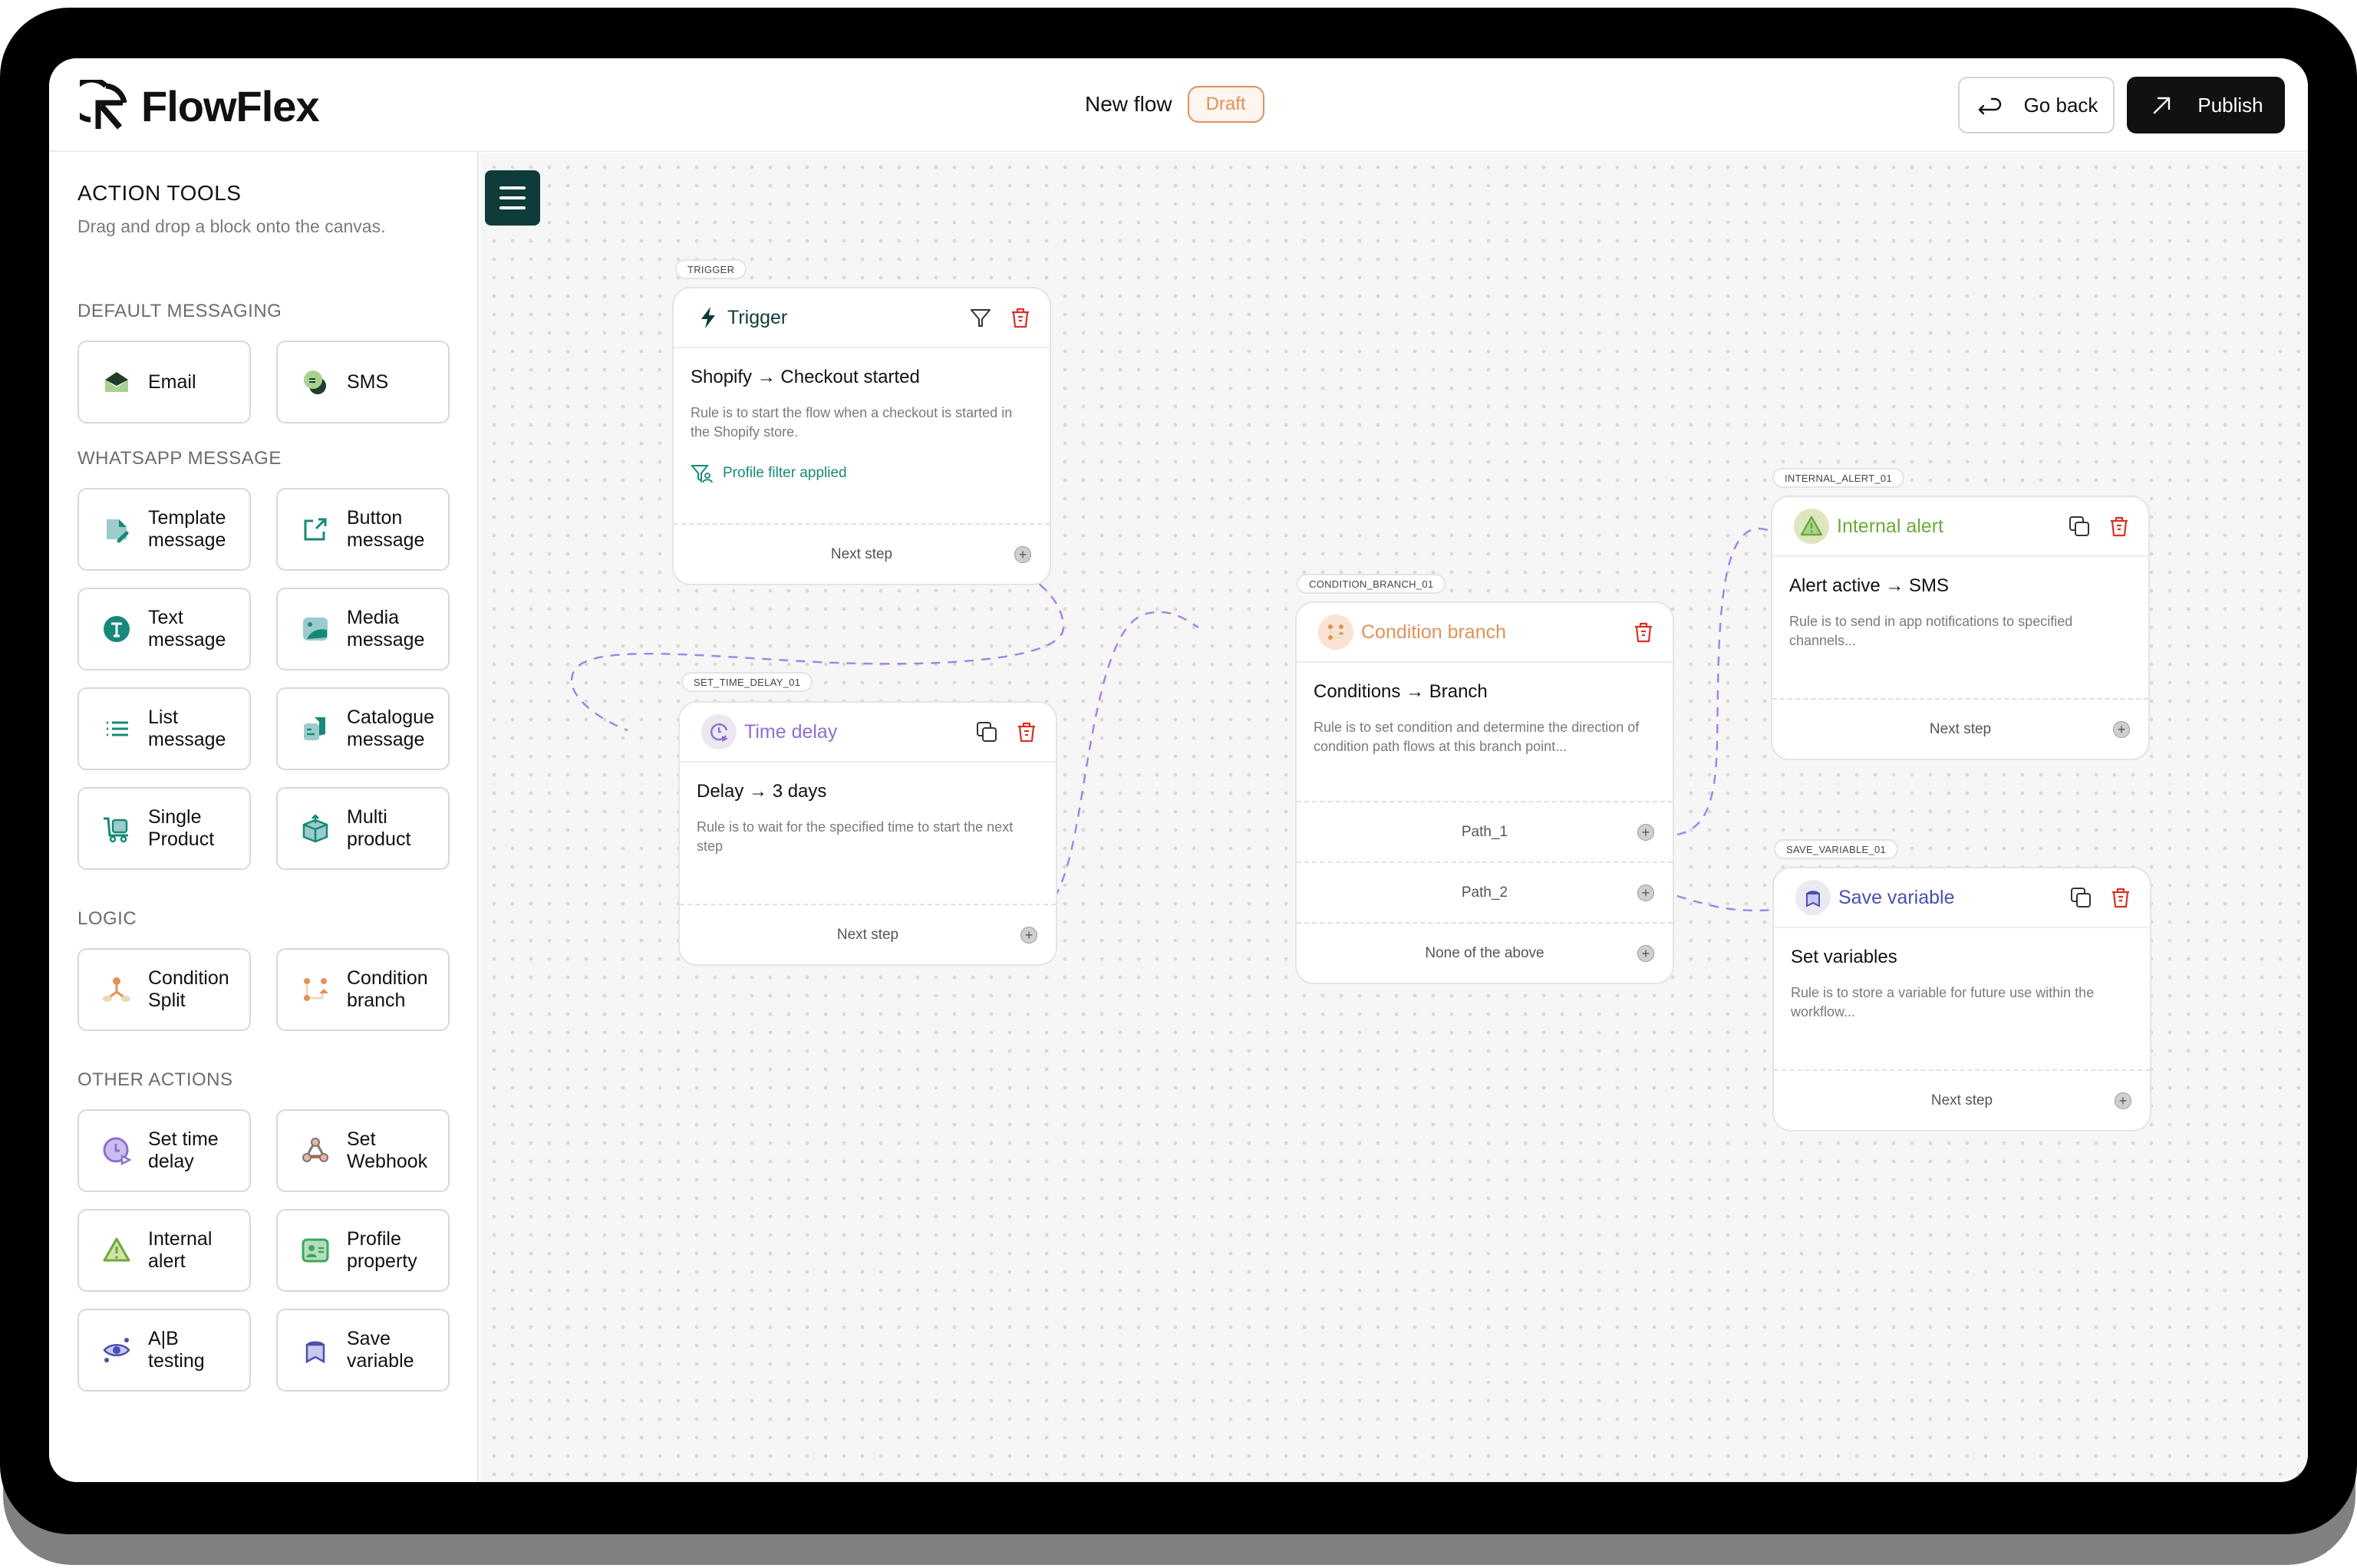  What do you see at coordinates (1371, 584) in the screenshot?
I see `node-tag-condition-branch: CONDITION_BRANCH_01` at bounding box center [1371, 584].